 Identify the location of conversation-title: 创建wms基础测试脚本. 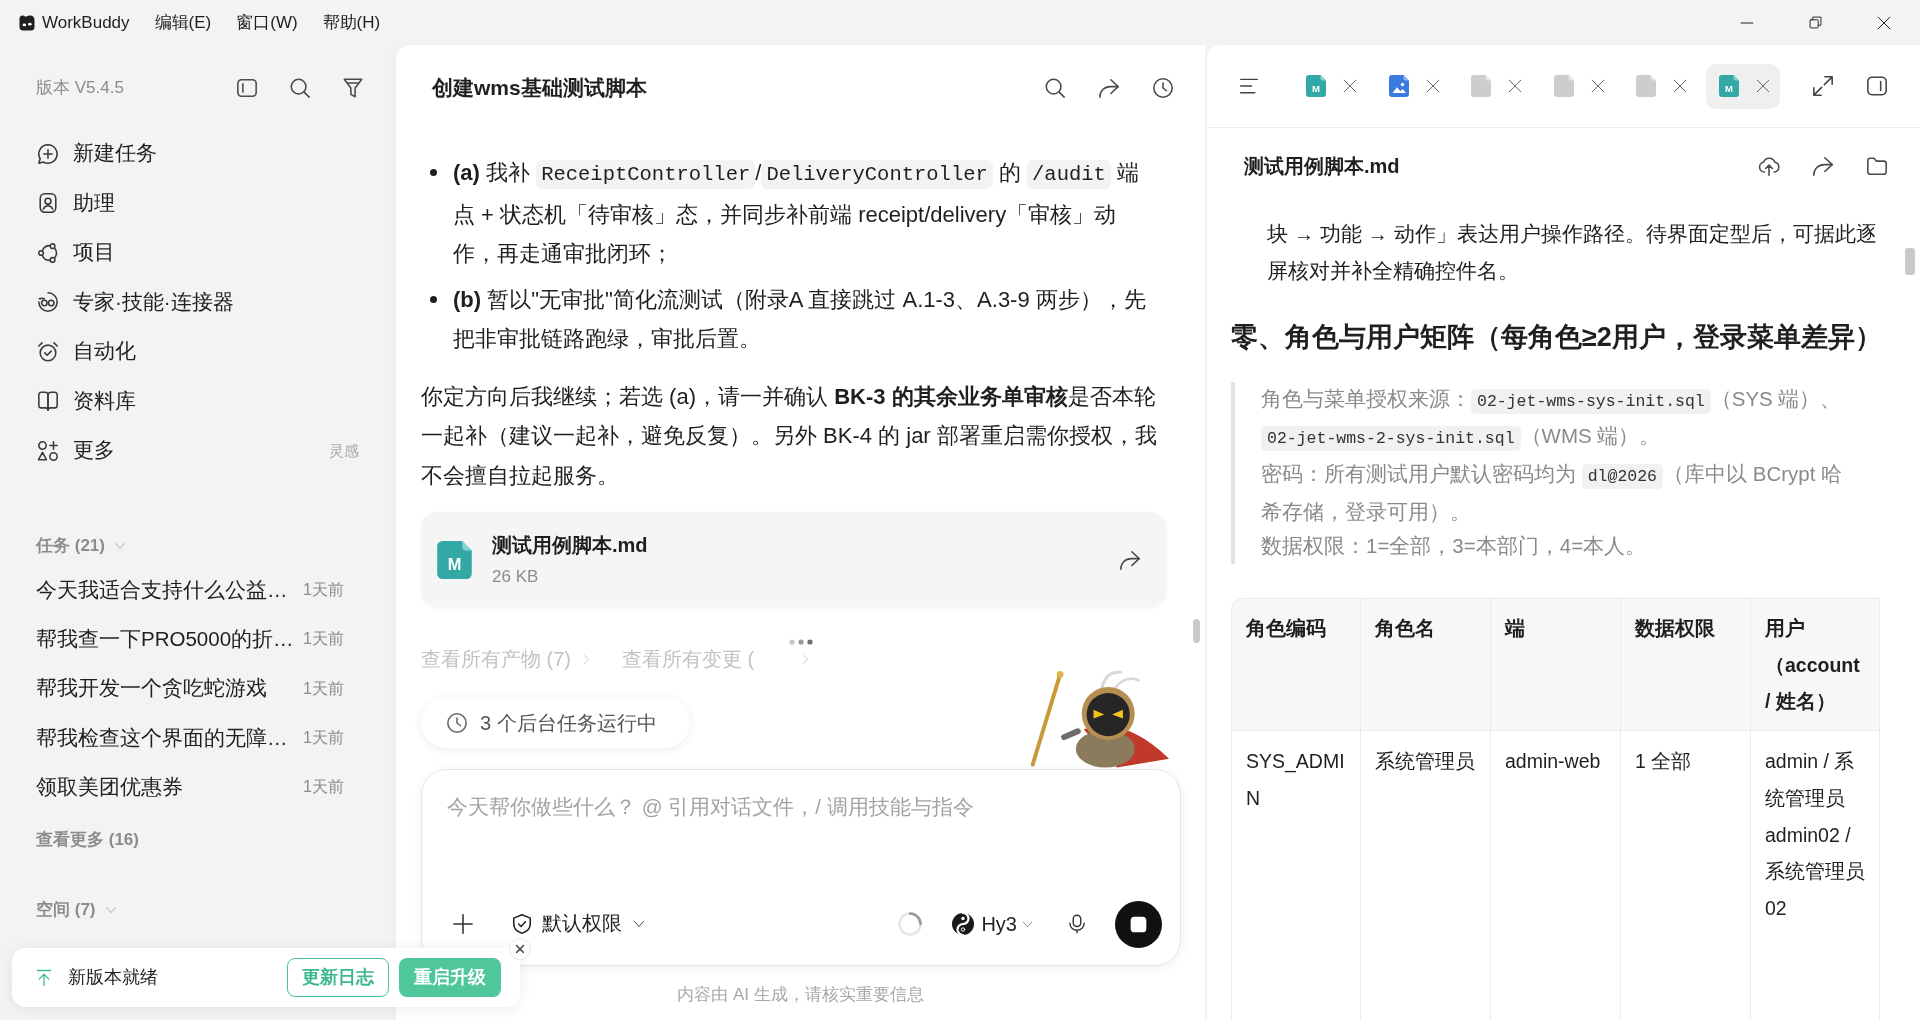
(539, 88).